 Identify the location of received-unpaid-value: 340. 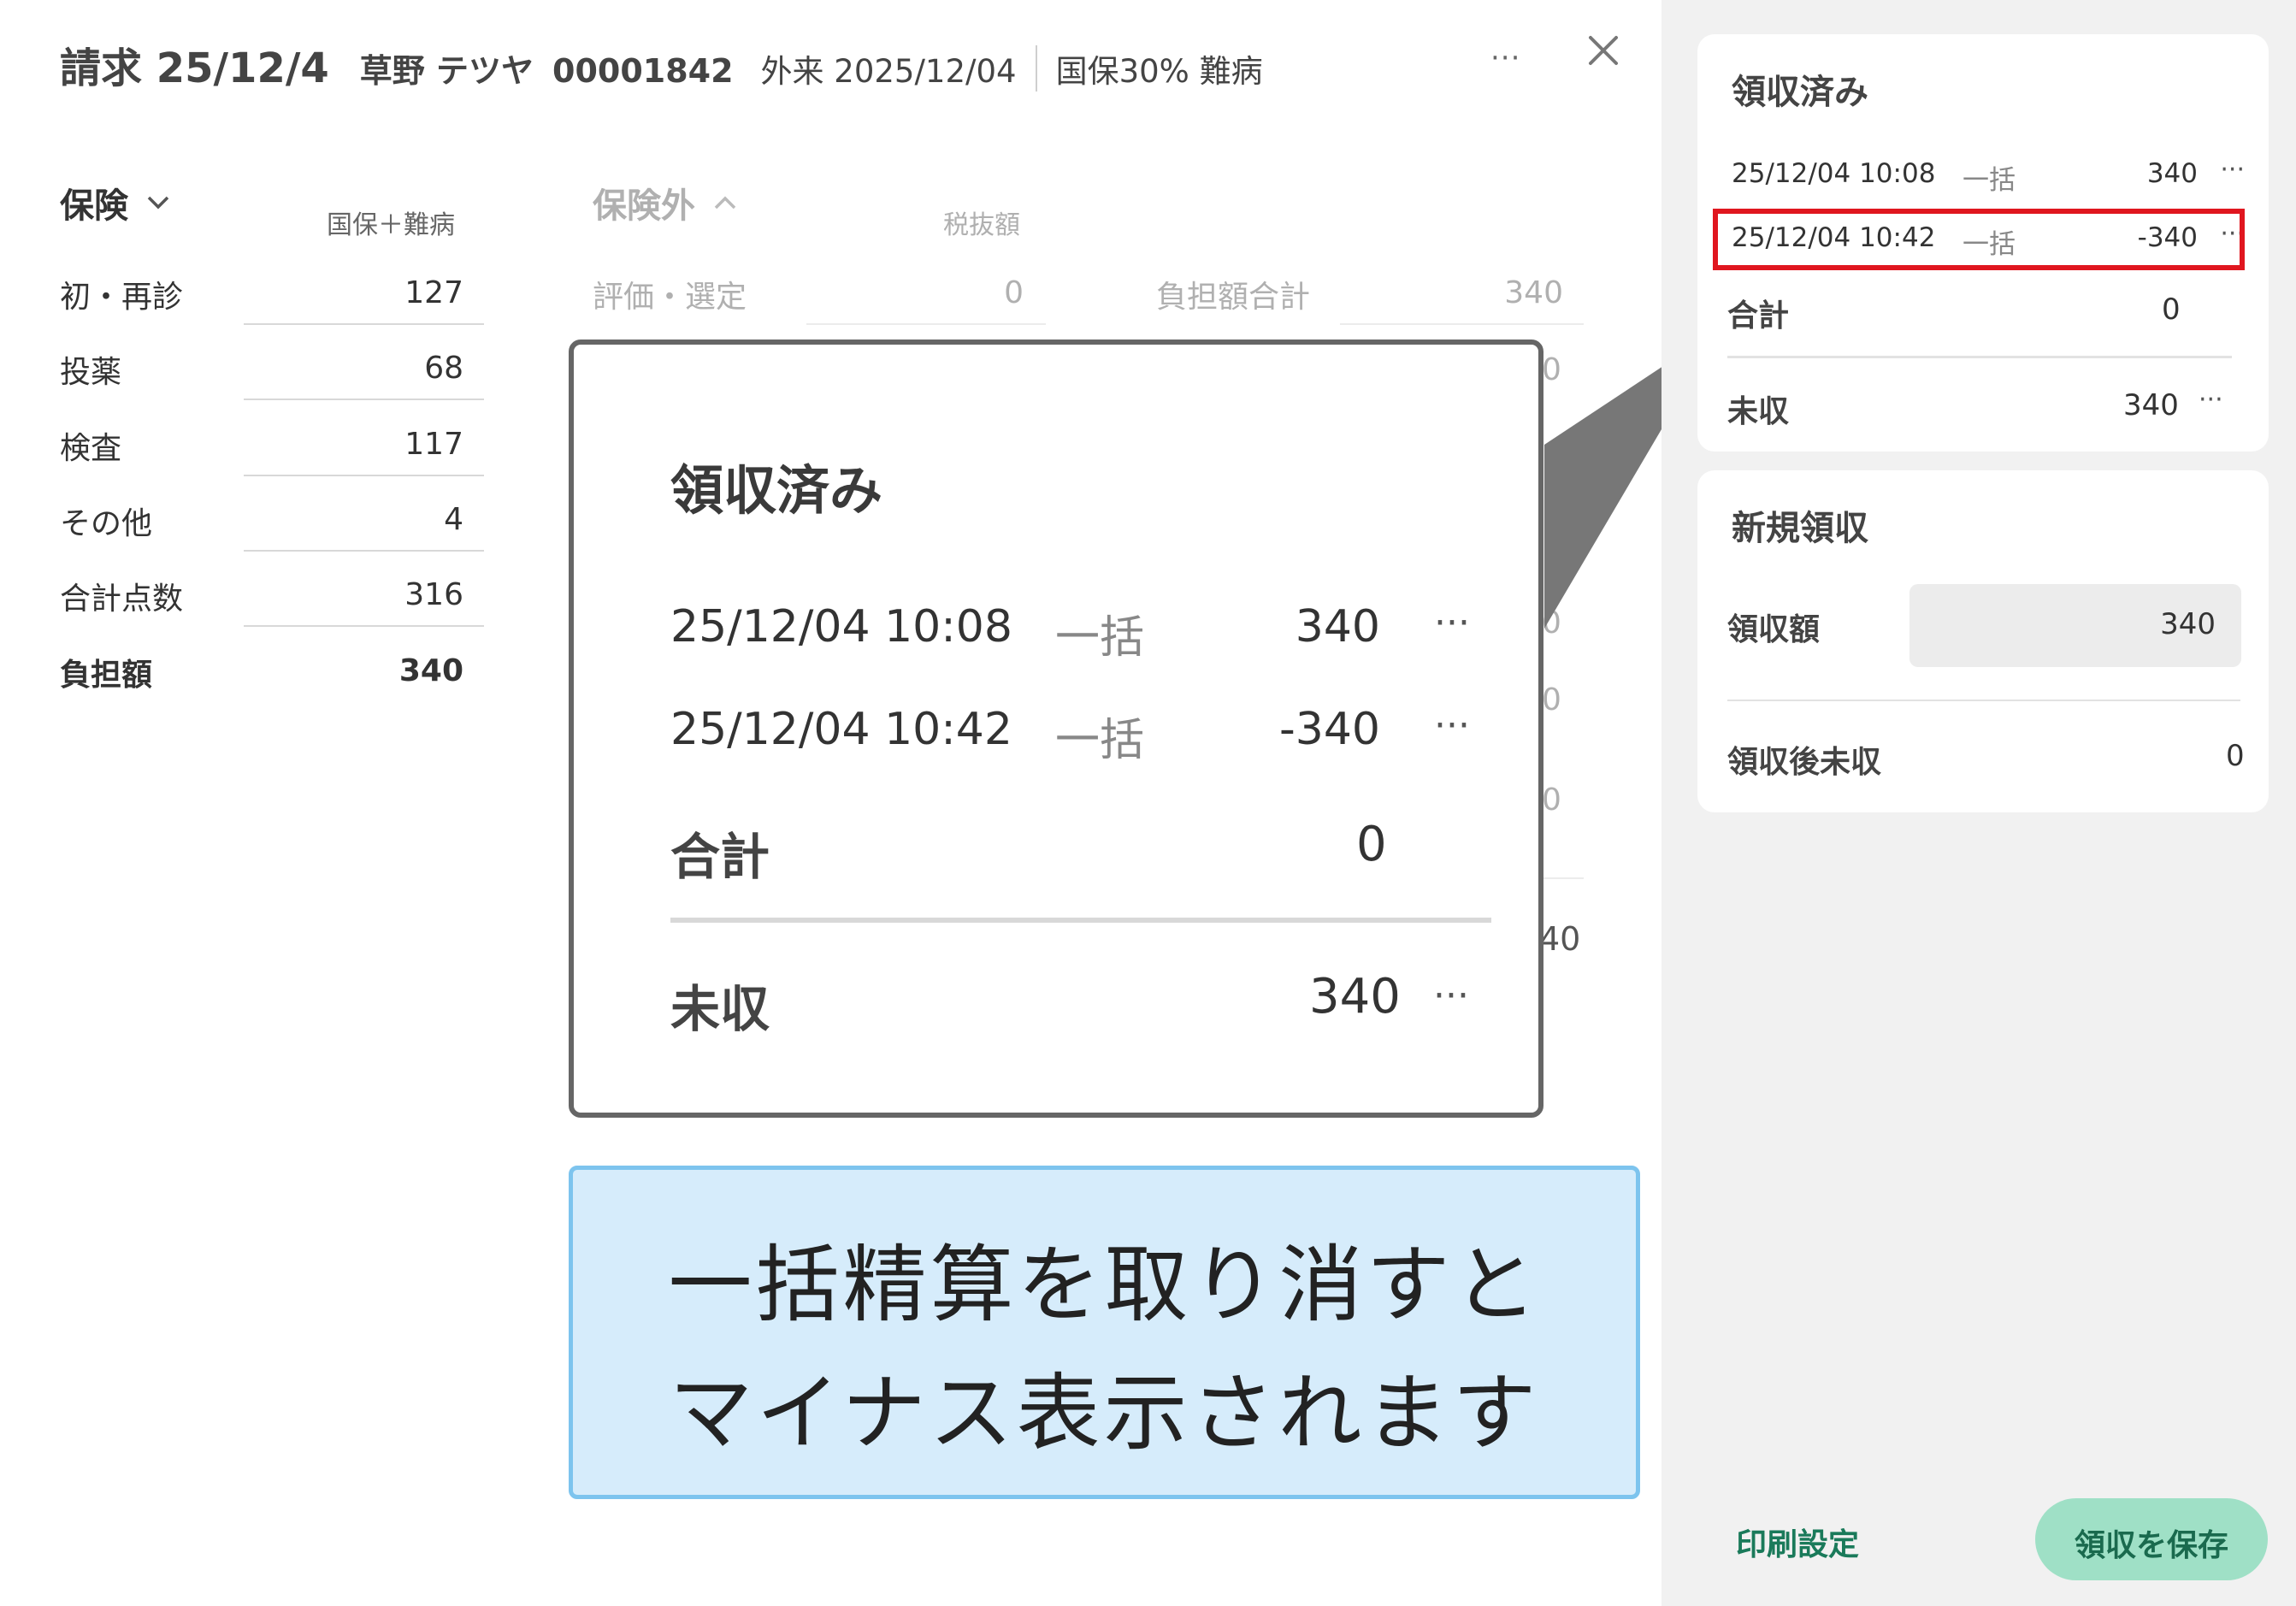
(2151, 405).